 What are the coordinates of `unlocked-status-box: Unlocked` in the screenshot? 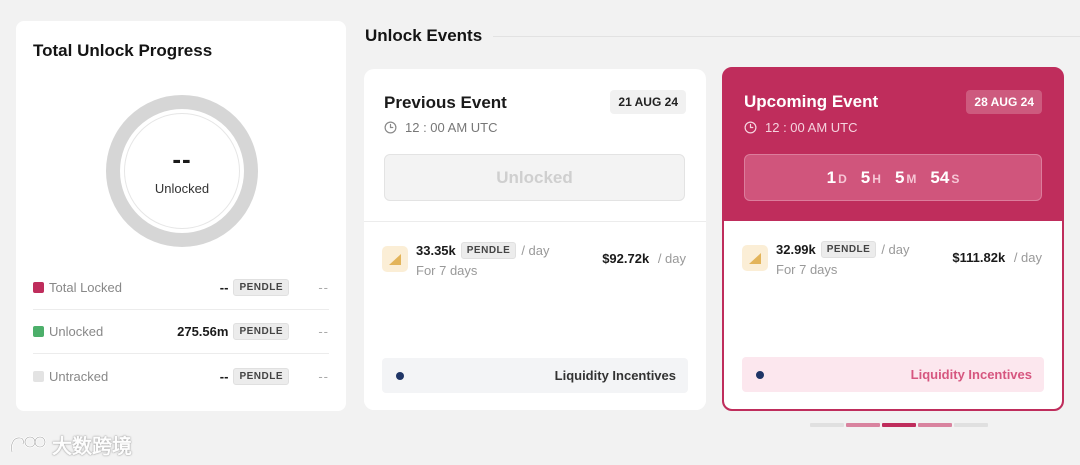 It's located at (534, 177).